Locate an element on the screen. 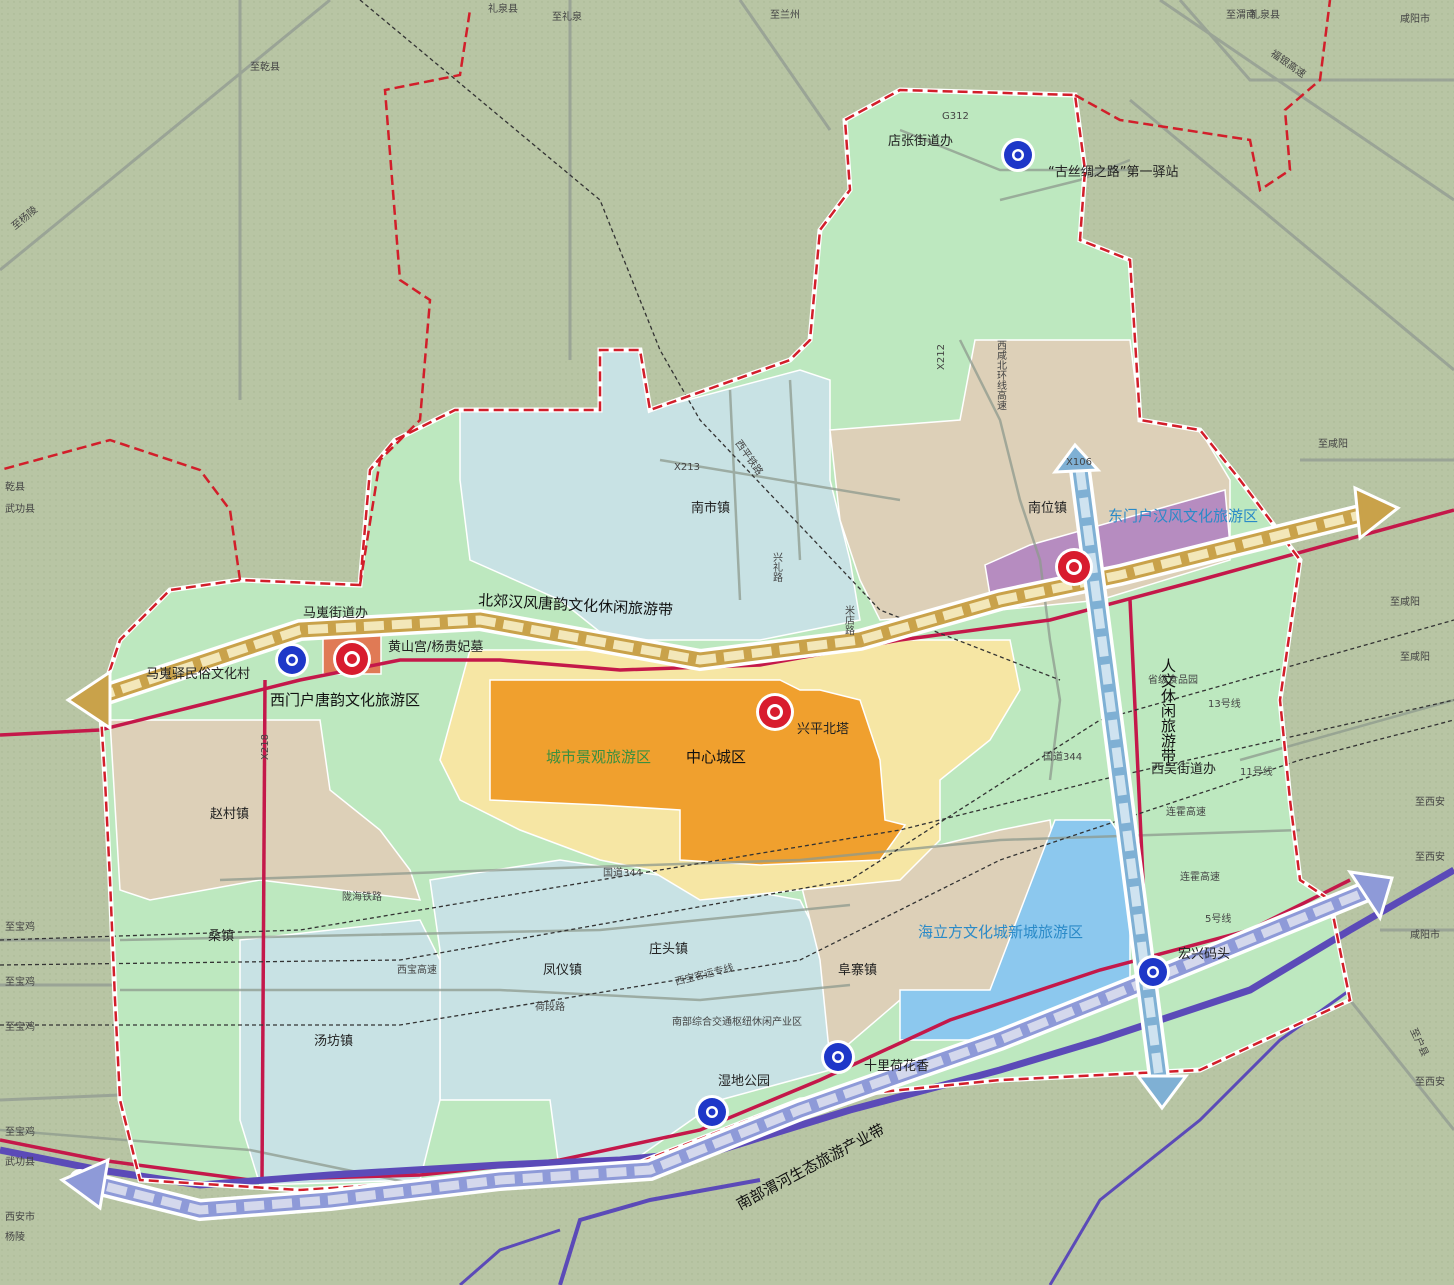 The width and height of the screenshot is (1454, 1285). label-xian-city: 西安市 is located at coordinates (20, 1216).